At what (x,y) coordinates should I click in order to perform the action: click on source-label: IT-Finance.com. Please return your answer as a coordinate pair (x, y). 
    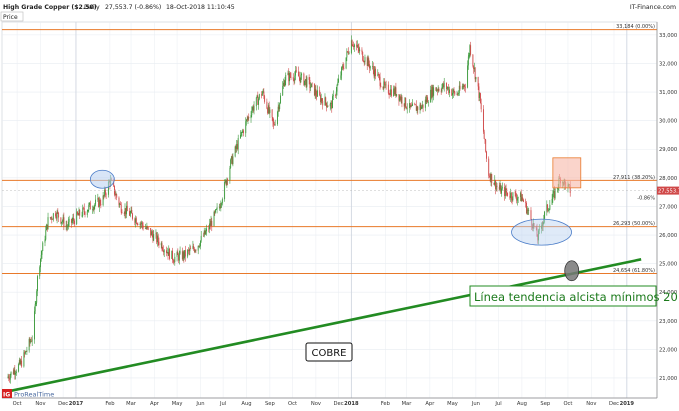
    Looking at the image, I should click on (653, 7).